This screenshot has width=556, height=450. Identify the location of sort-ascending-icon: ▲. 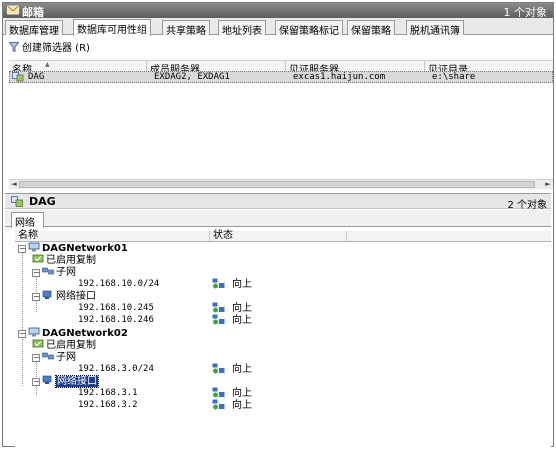
(47, 64).